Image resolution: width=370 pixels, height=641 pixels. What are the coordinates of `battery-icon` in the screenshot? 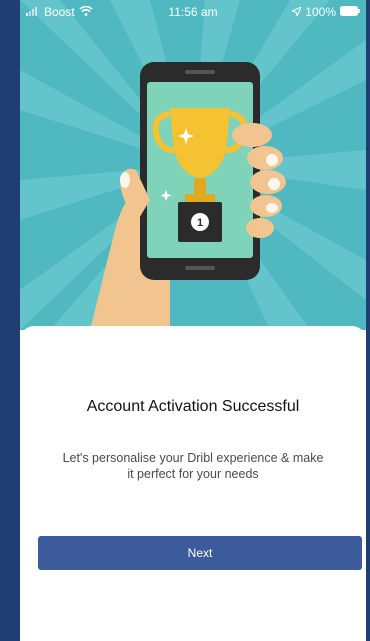 It's located at (350, 12).